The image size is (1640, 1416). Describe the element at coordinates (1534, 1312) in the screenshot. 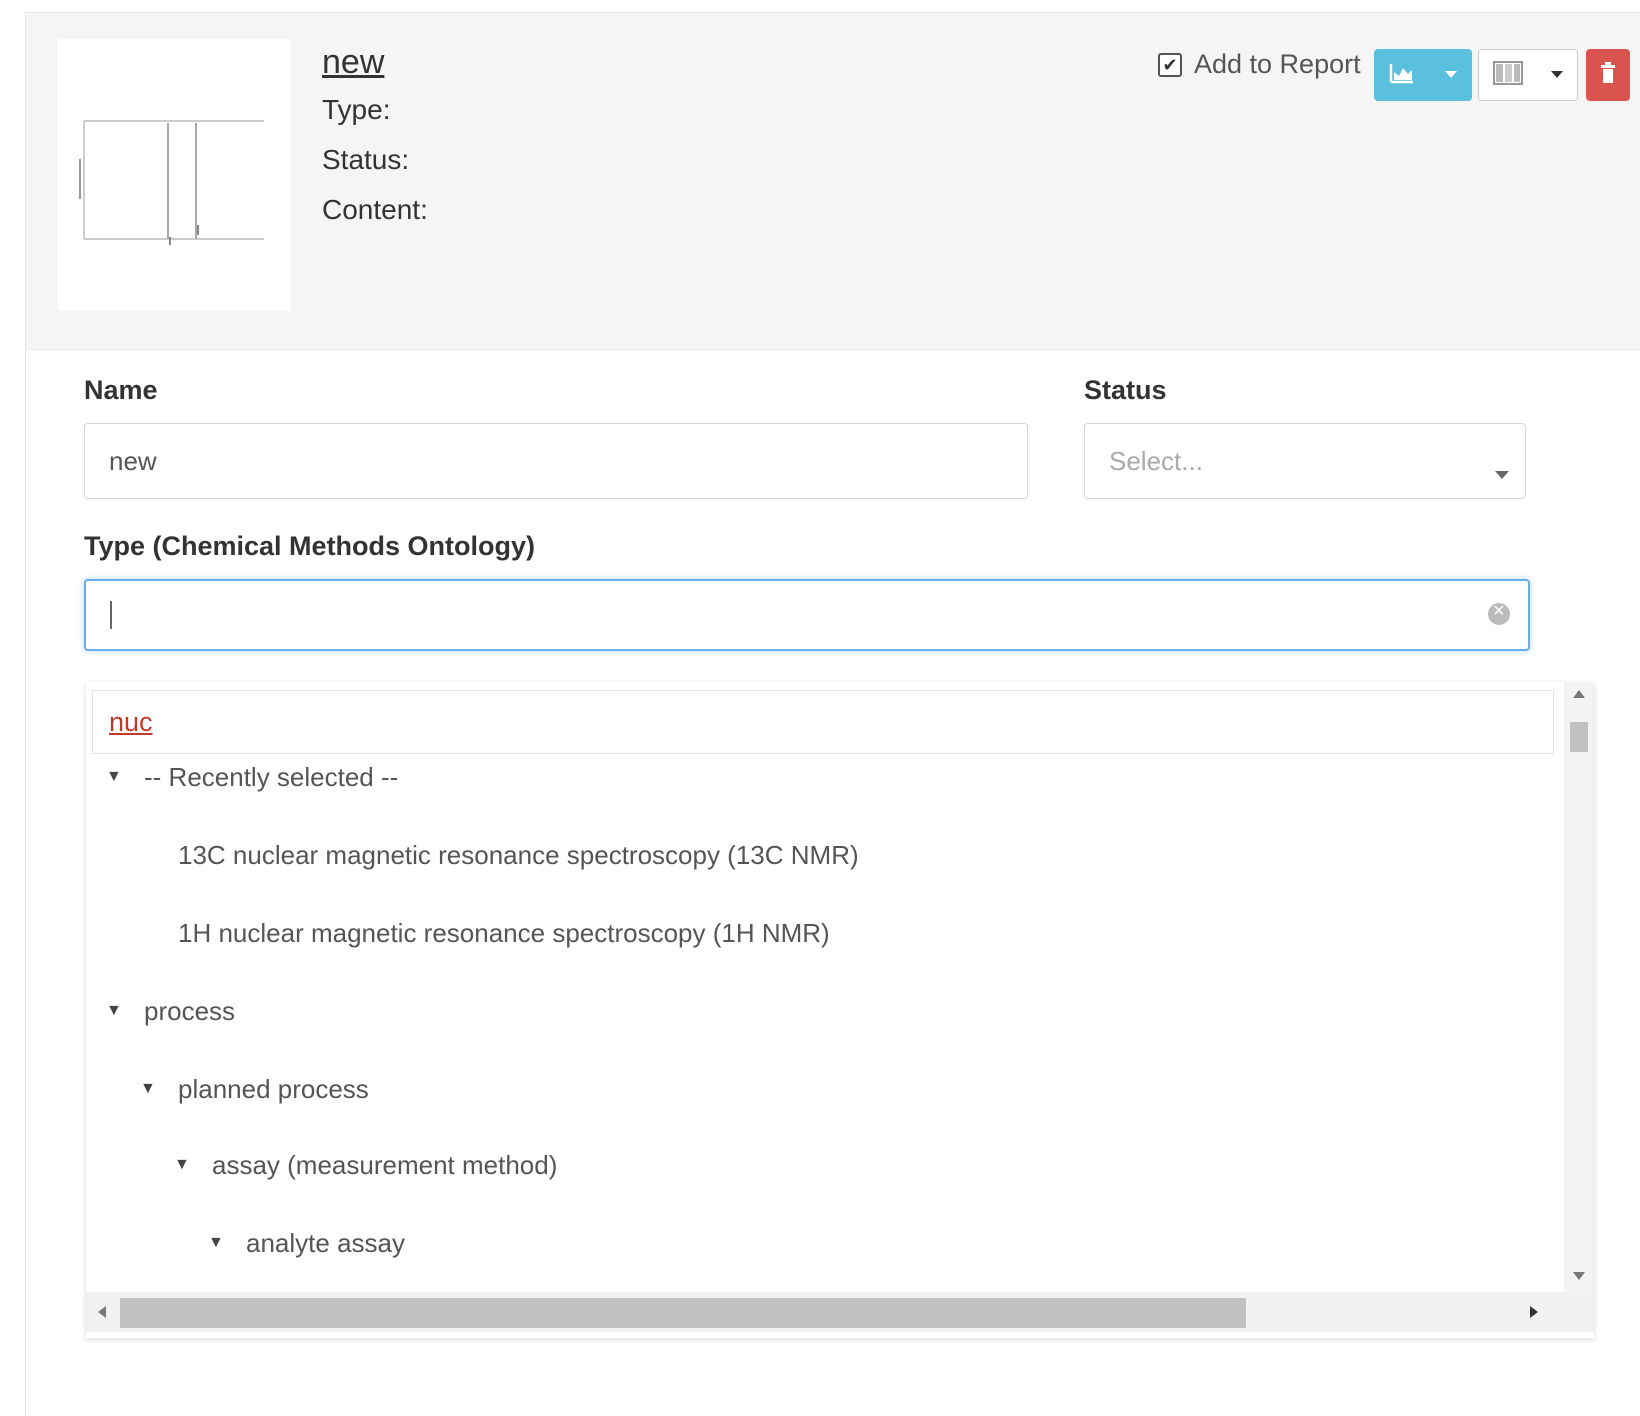

I see `scroll-right-icon` at that location.